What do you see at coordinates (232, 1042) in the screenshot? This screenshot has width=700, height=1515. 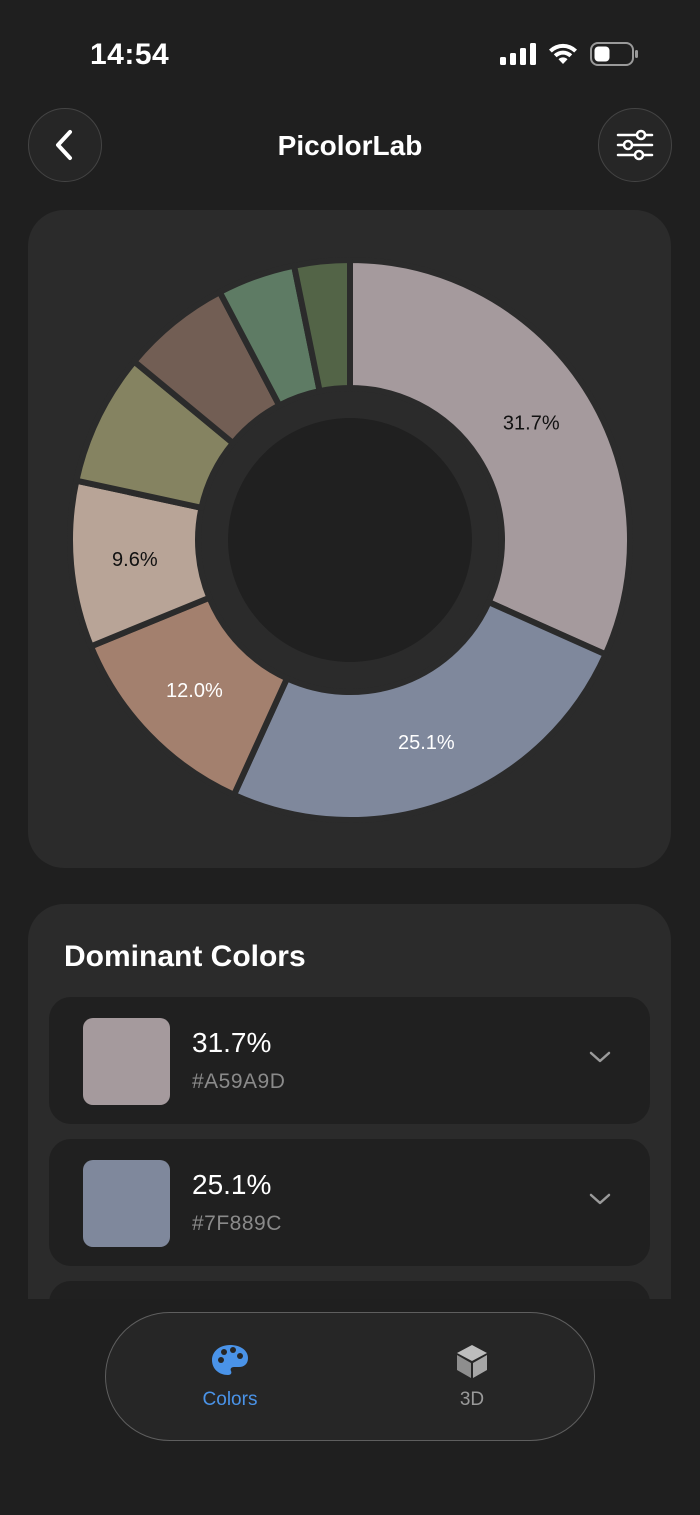 I see `color-percent: 31.7%` at bounding box center [232, 1042].